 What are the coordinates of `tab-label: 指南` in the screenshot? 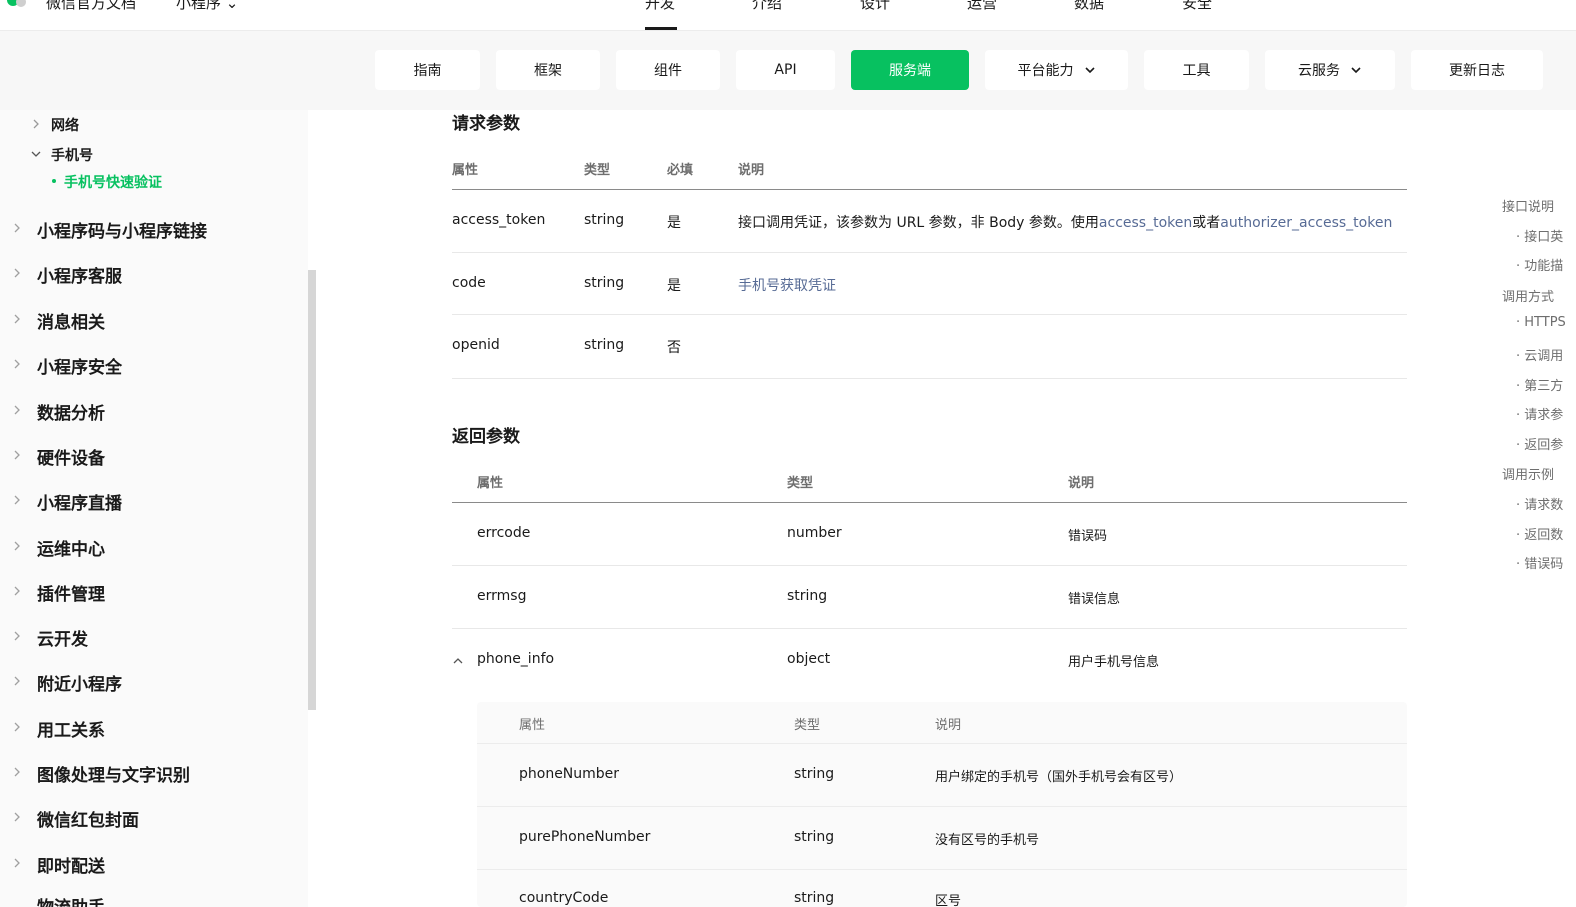 It's located at (427, 71).